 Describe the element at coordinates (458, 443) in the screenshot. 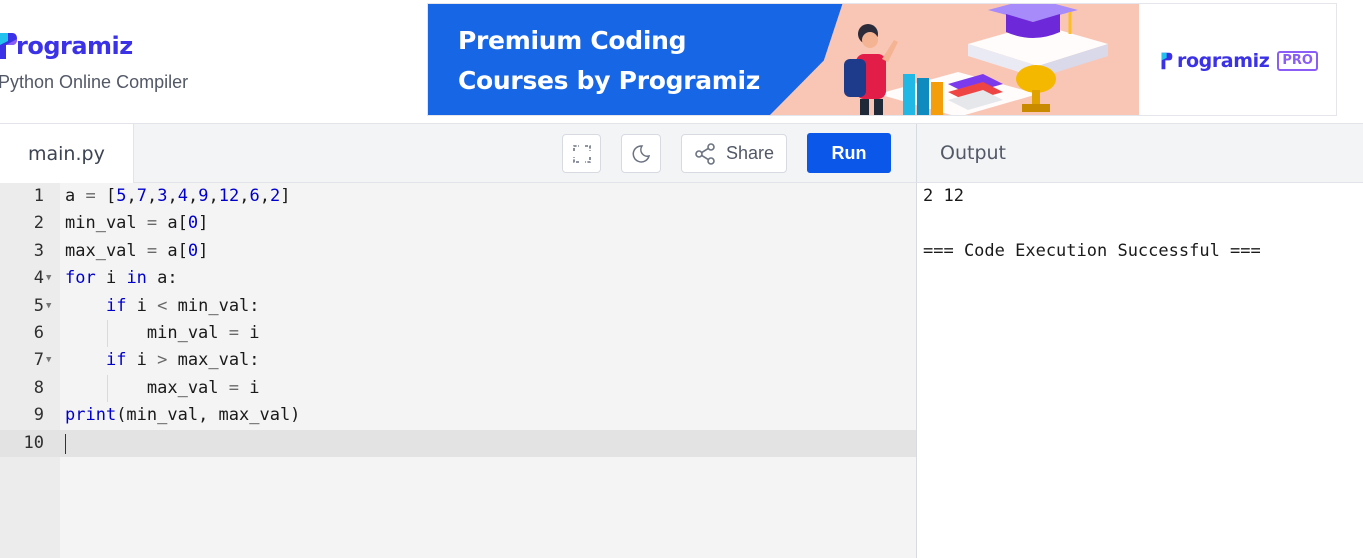

I see `code-line-active: 10` at that location.